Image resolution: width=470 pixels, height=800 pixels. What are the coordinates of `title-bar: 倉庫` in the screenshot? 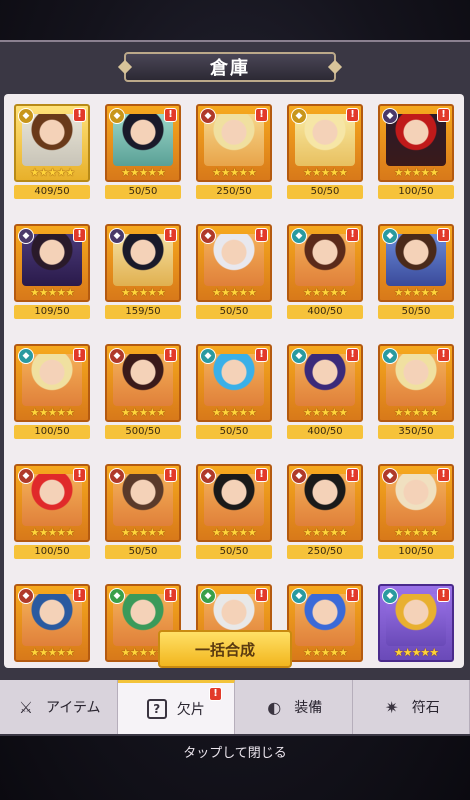 It's located at (230, 67).